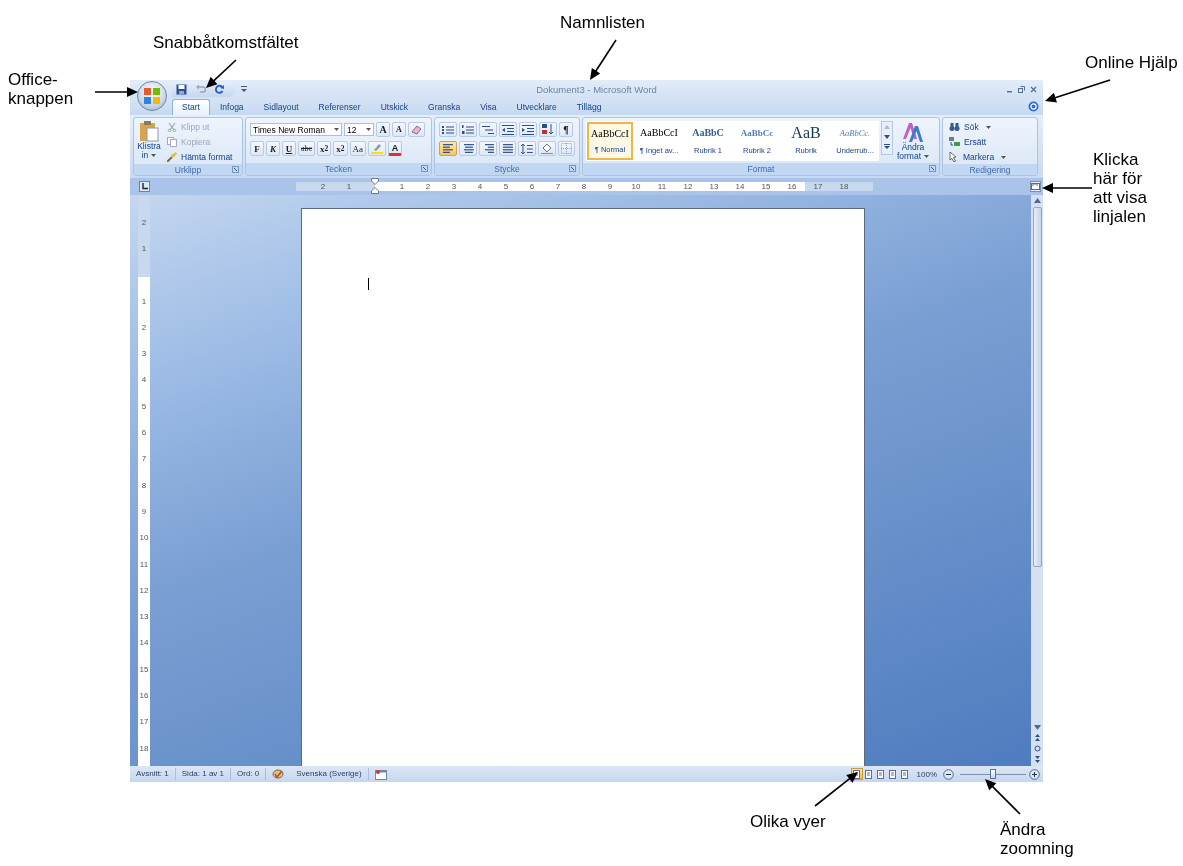  I want to click on decrease-indent-button, so click(508, 129).